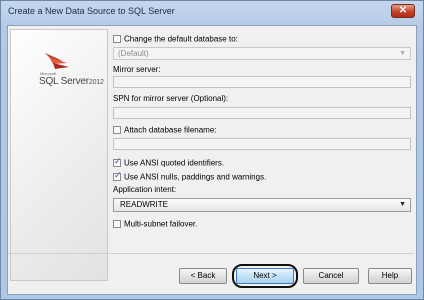 The height and width of the screenshot is (300, 424). What do you see at coordinates (117, 176) in the screenshot?
I see `ansi-nulls-checkbox` at bounding box center [117, 176].